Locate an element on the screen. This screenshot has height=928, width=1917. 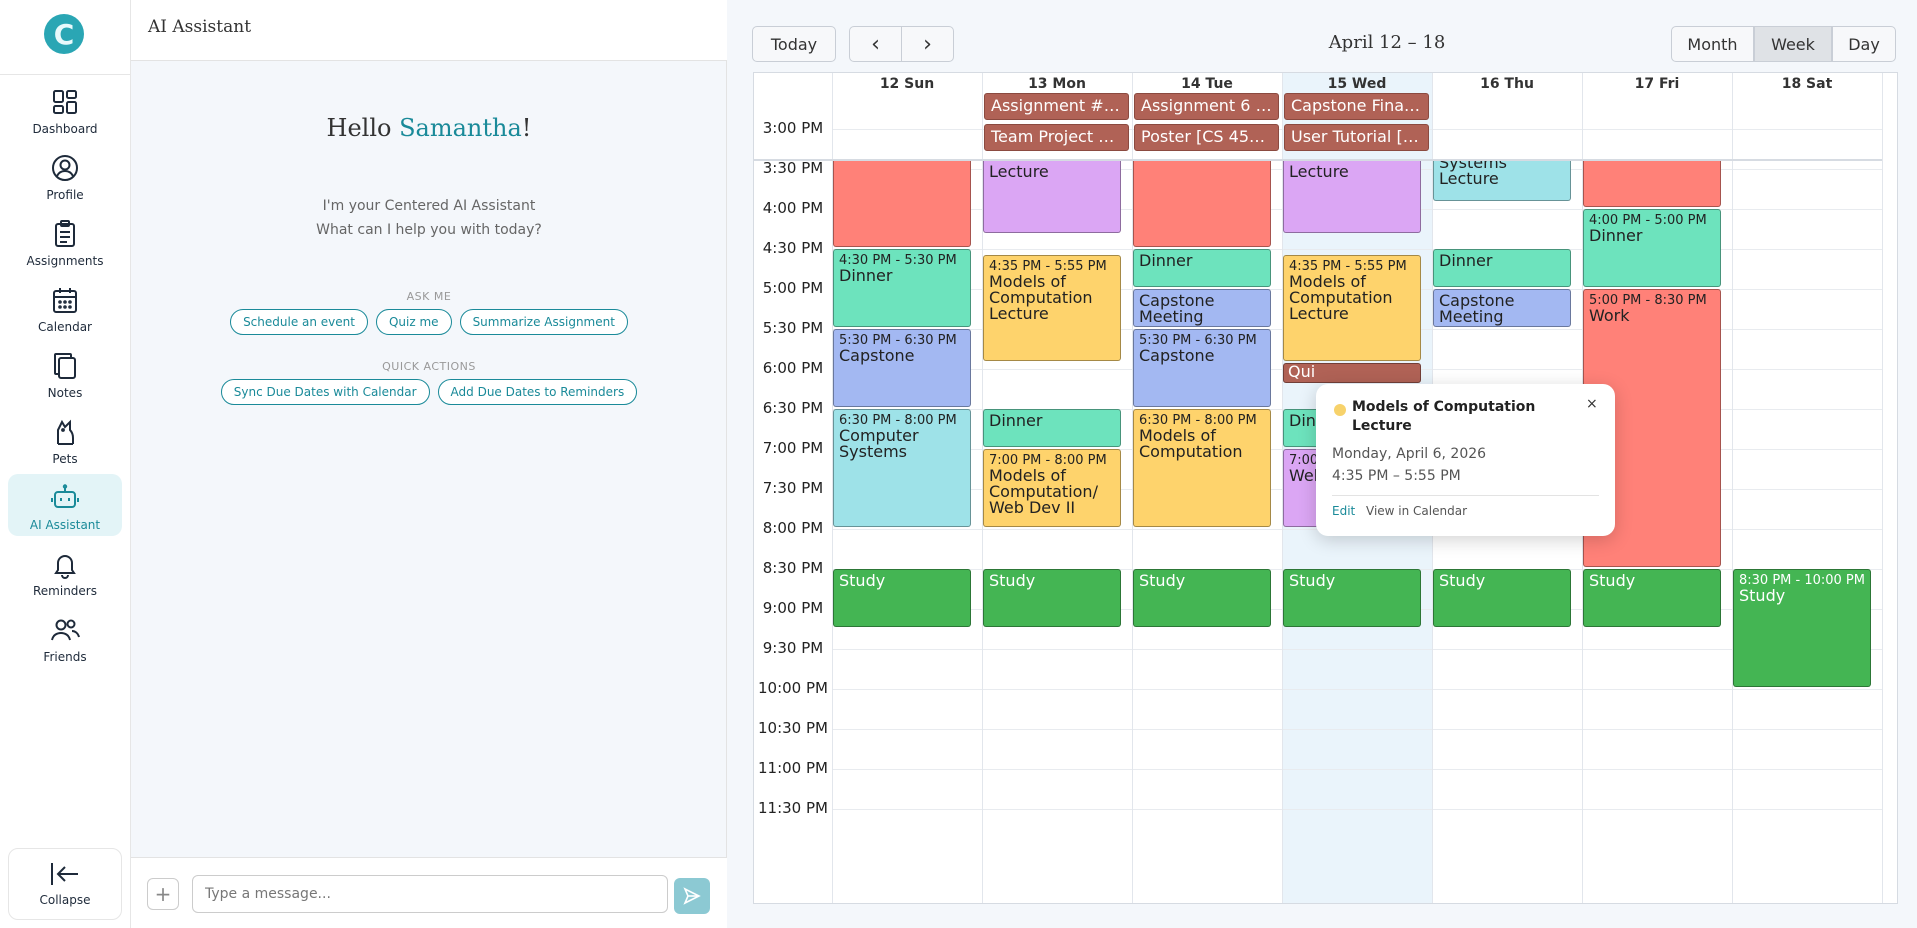
view-day-button: Day is located at coordinates (1864, 44).